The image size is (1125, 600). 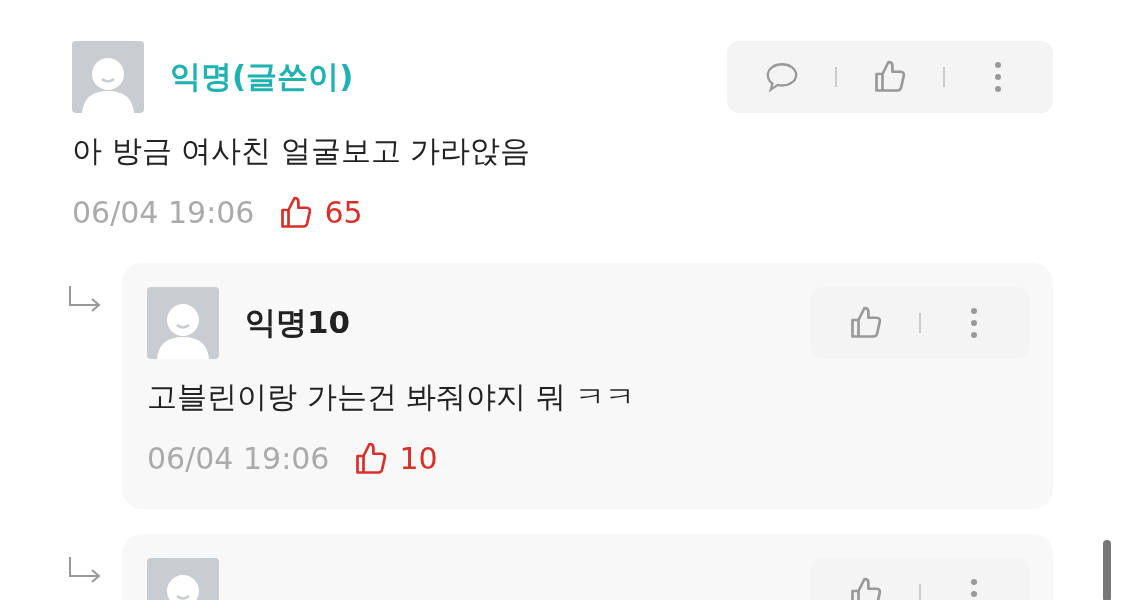 I want to click on speech-bubble-icon, so click(x=782, y=77).